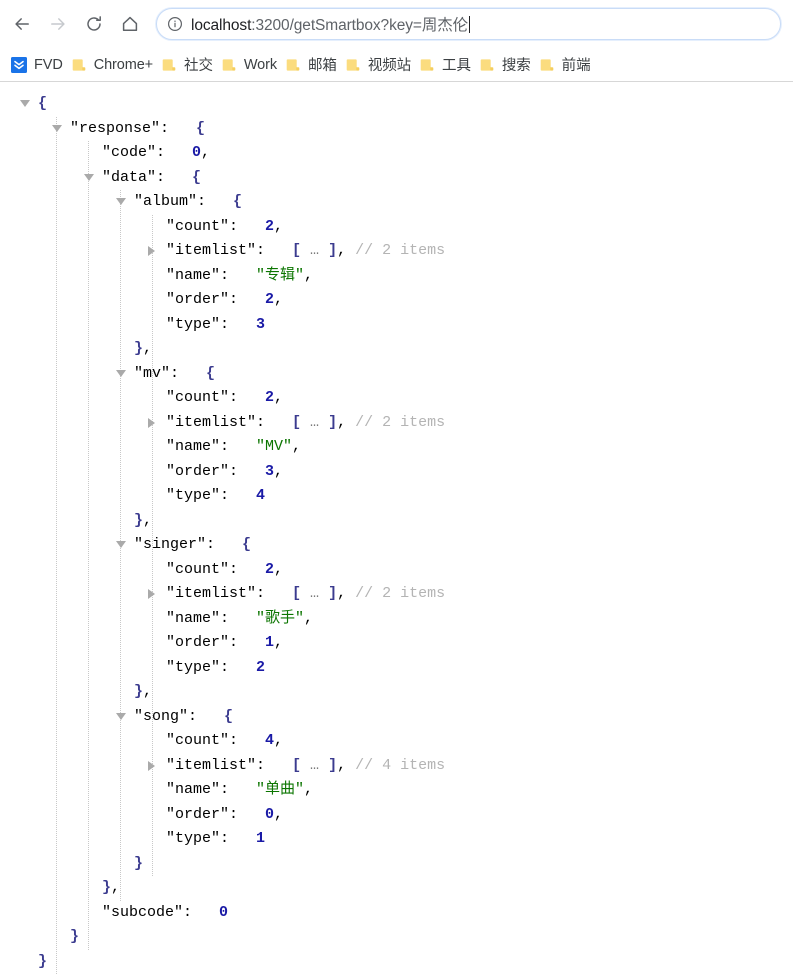 This screenshot has width=793, height=978. What do you see at coordinates (139, 520) in the screenshot?
I see `json-bracket: }` at bounding box center [139, 520].